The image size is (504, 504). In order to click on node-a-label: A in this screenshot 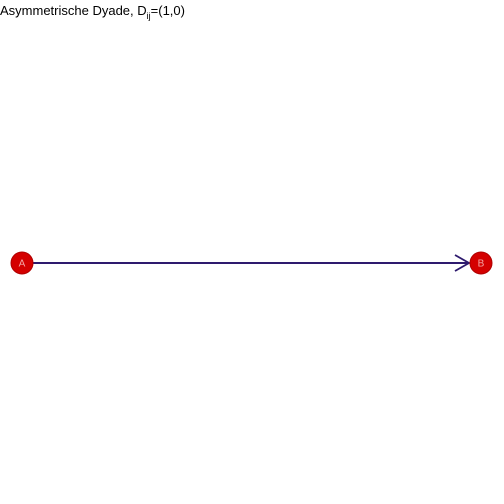, I will do `click(22, 264)`.